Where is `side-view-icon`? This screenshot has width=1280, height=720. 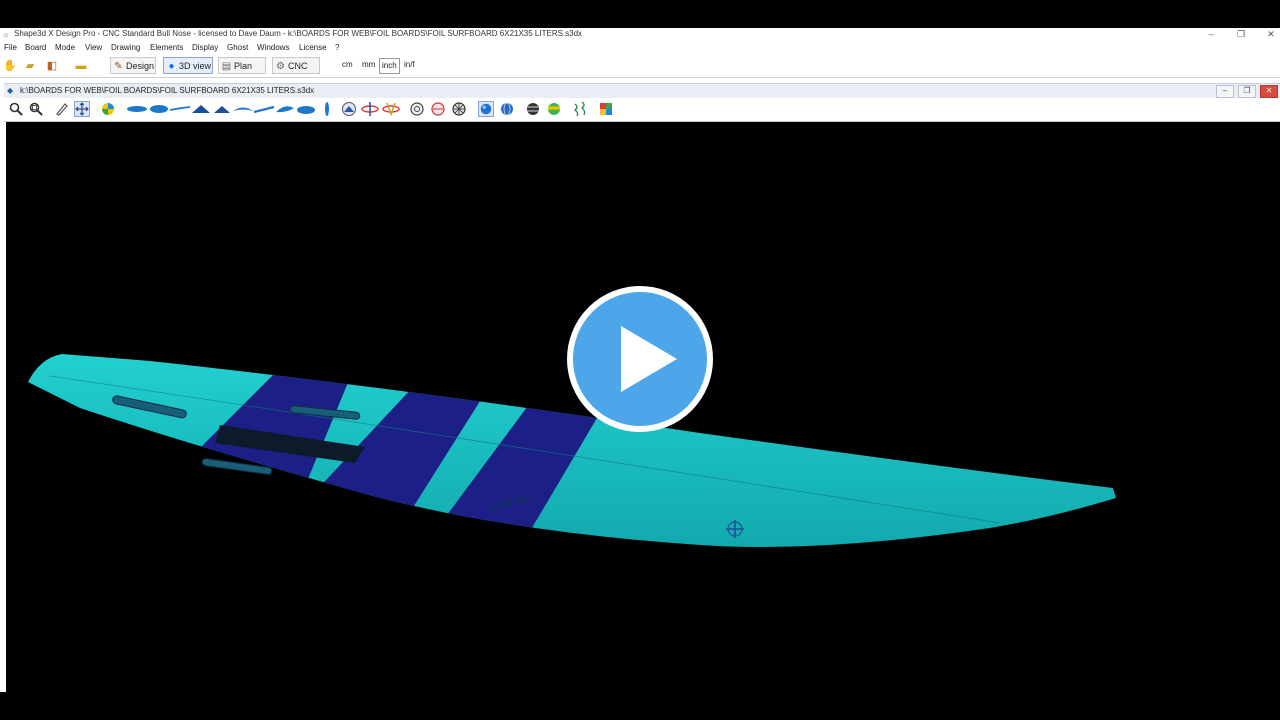
side-view-icon is located at coordinates (306, 109).